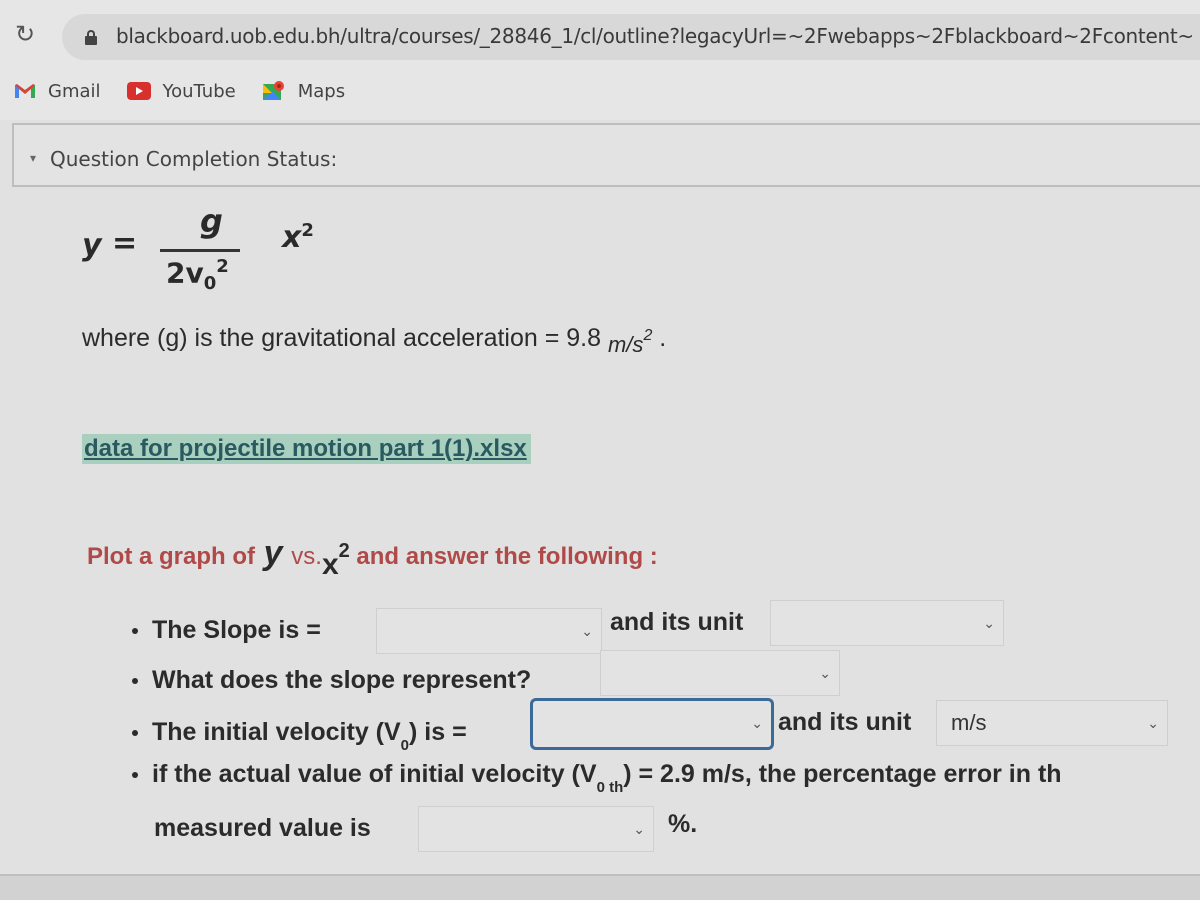  What do you see at coordinates (33, 158) in the screenshot?
I see `double-chevron-down-icon: ▾` at bounding box center [33, 158].